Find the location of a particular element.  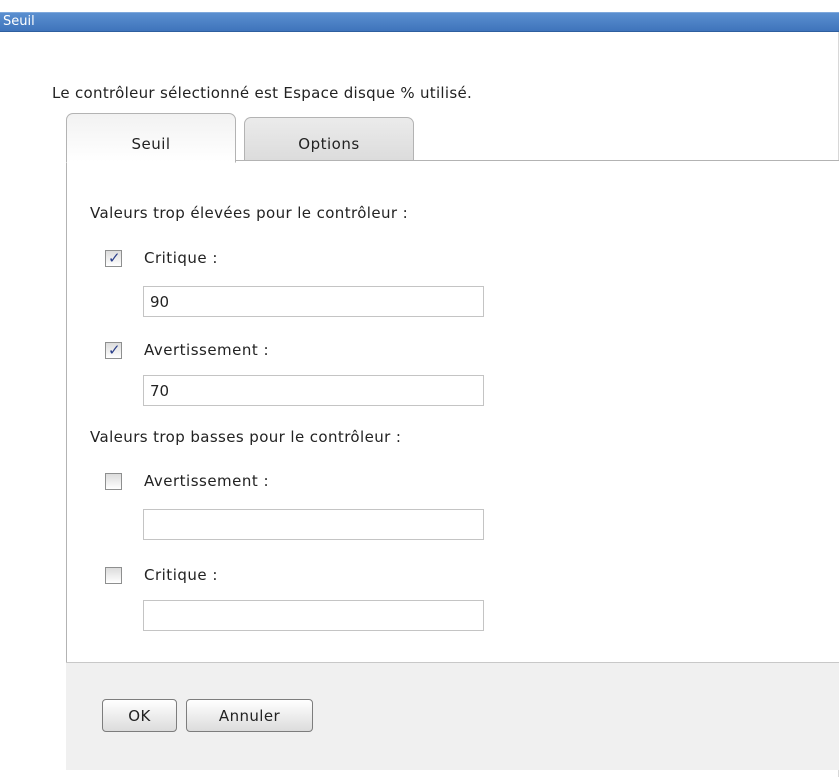

low-warning-row: Avertissement : is located at coordinates (187, 481).